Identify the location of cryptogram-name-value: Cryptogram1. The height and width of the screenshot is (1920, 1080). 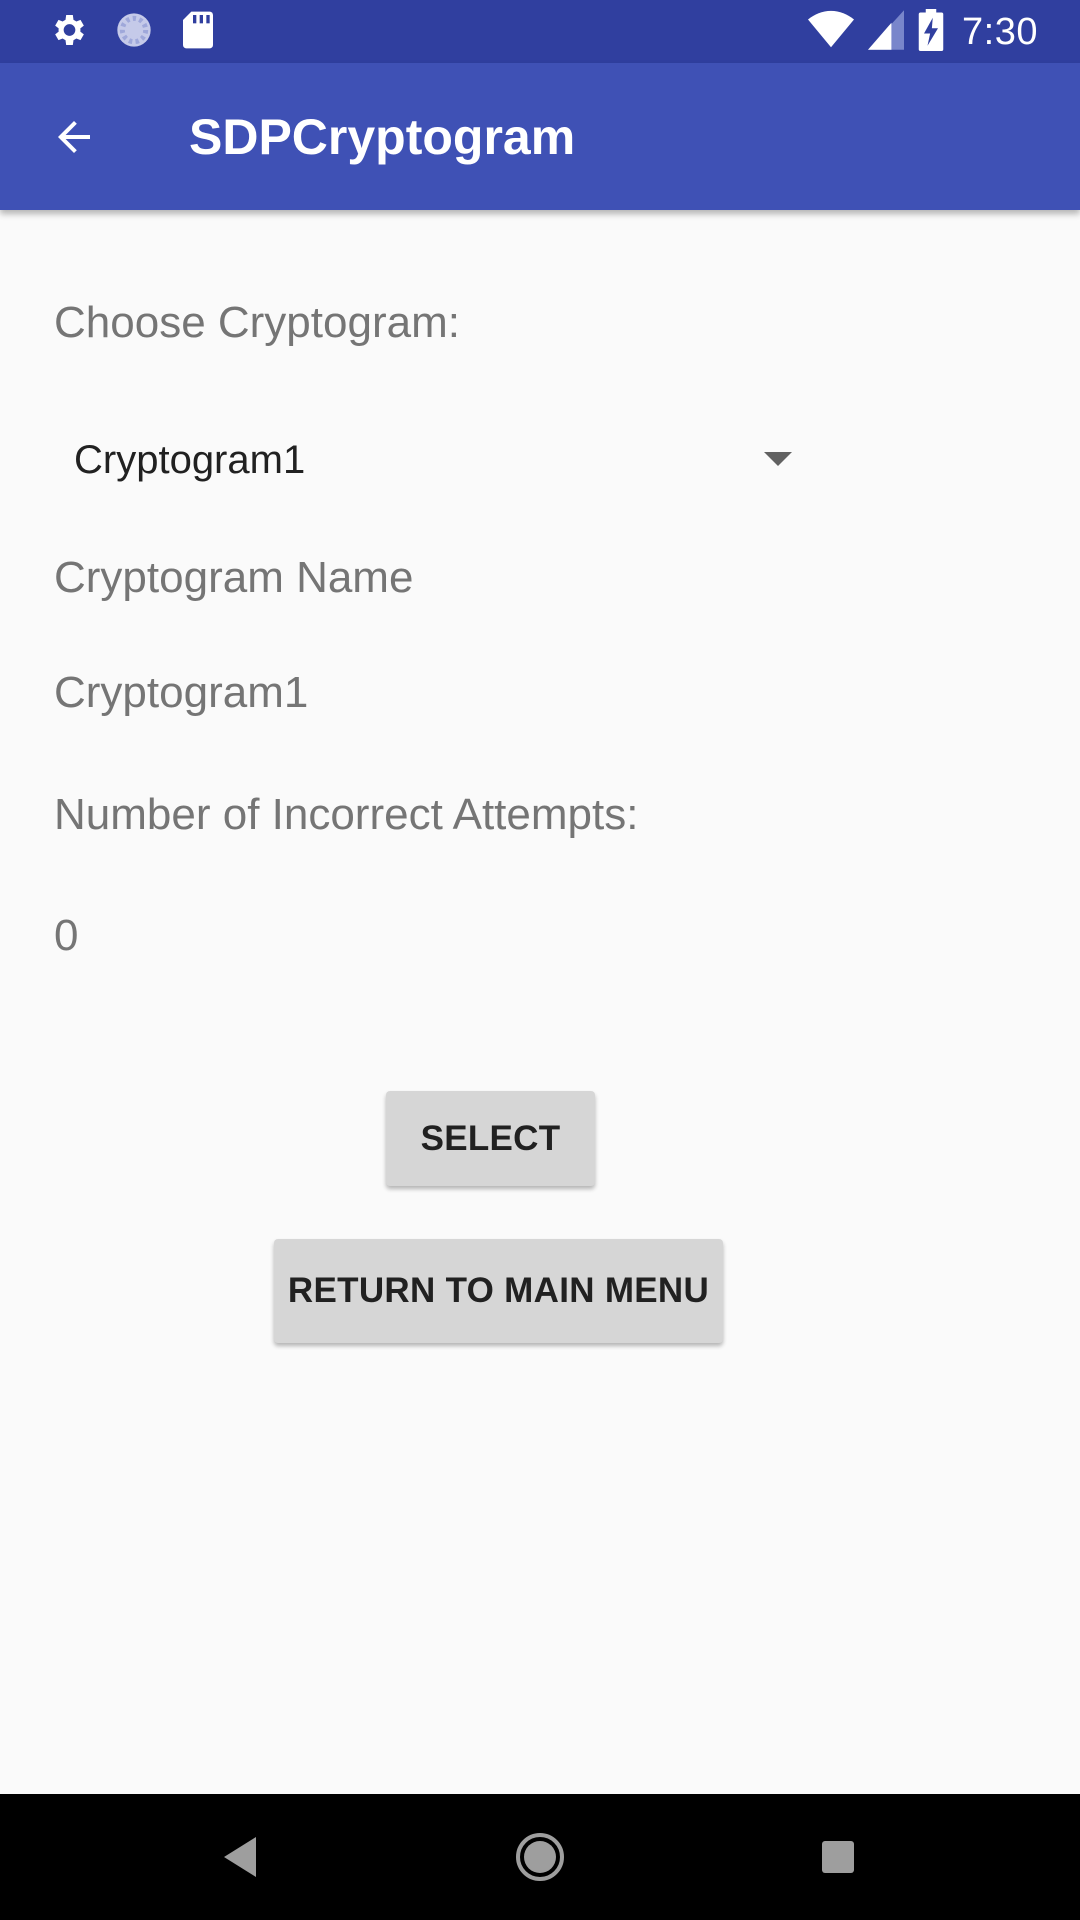
(181, 692).